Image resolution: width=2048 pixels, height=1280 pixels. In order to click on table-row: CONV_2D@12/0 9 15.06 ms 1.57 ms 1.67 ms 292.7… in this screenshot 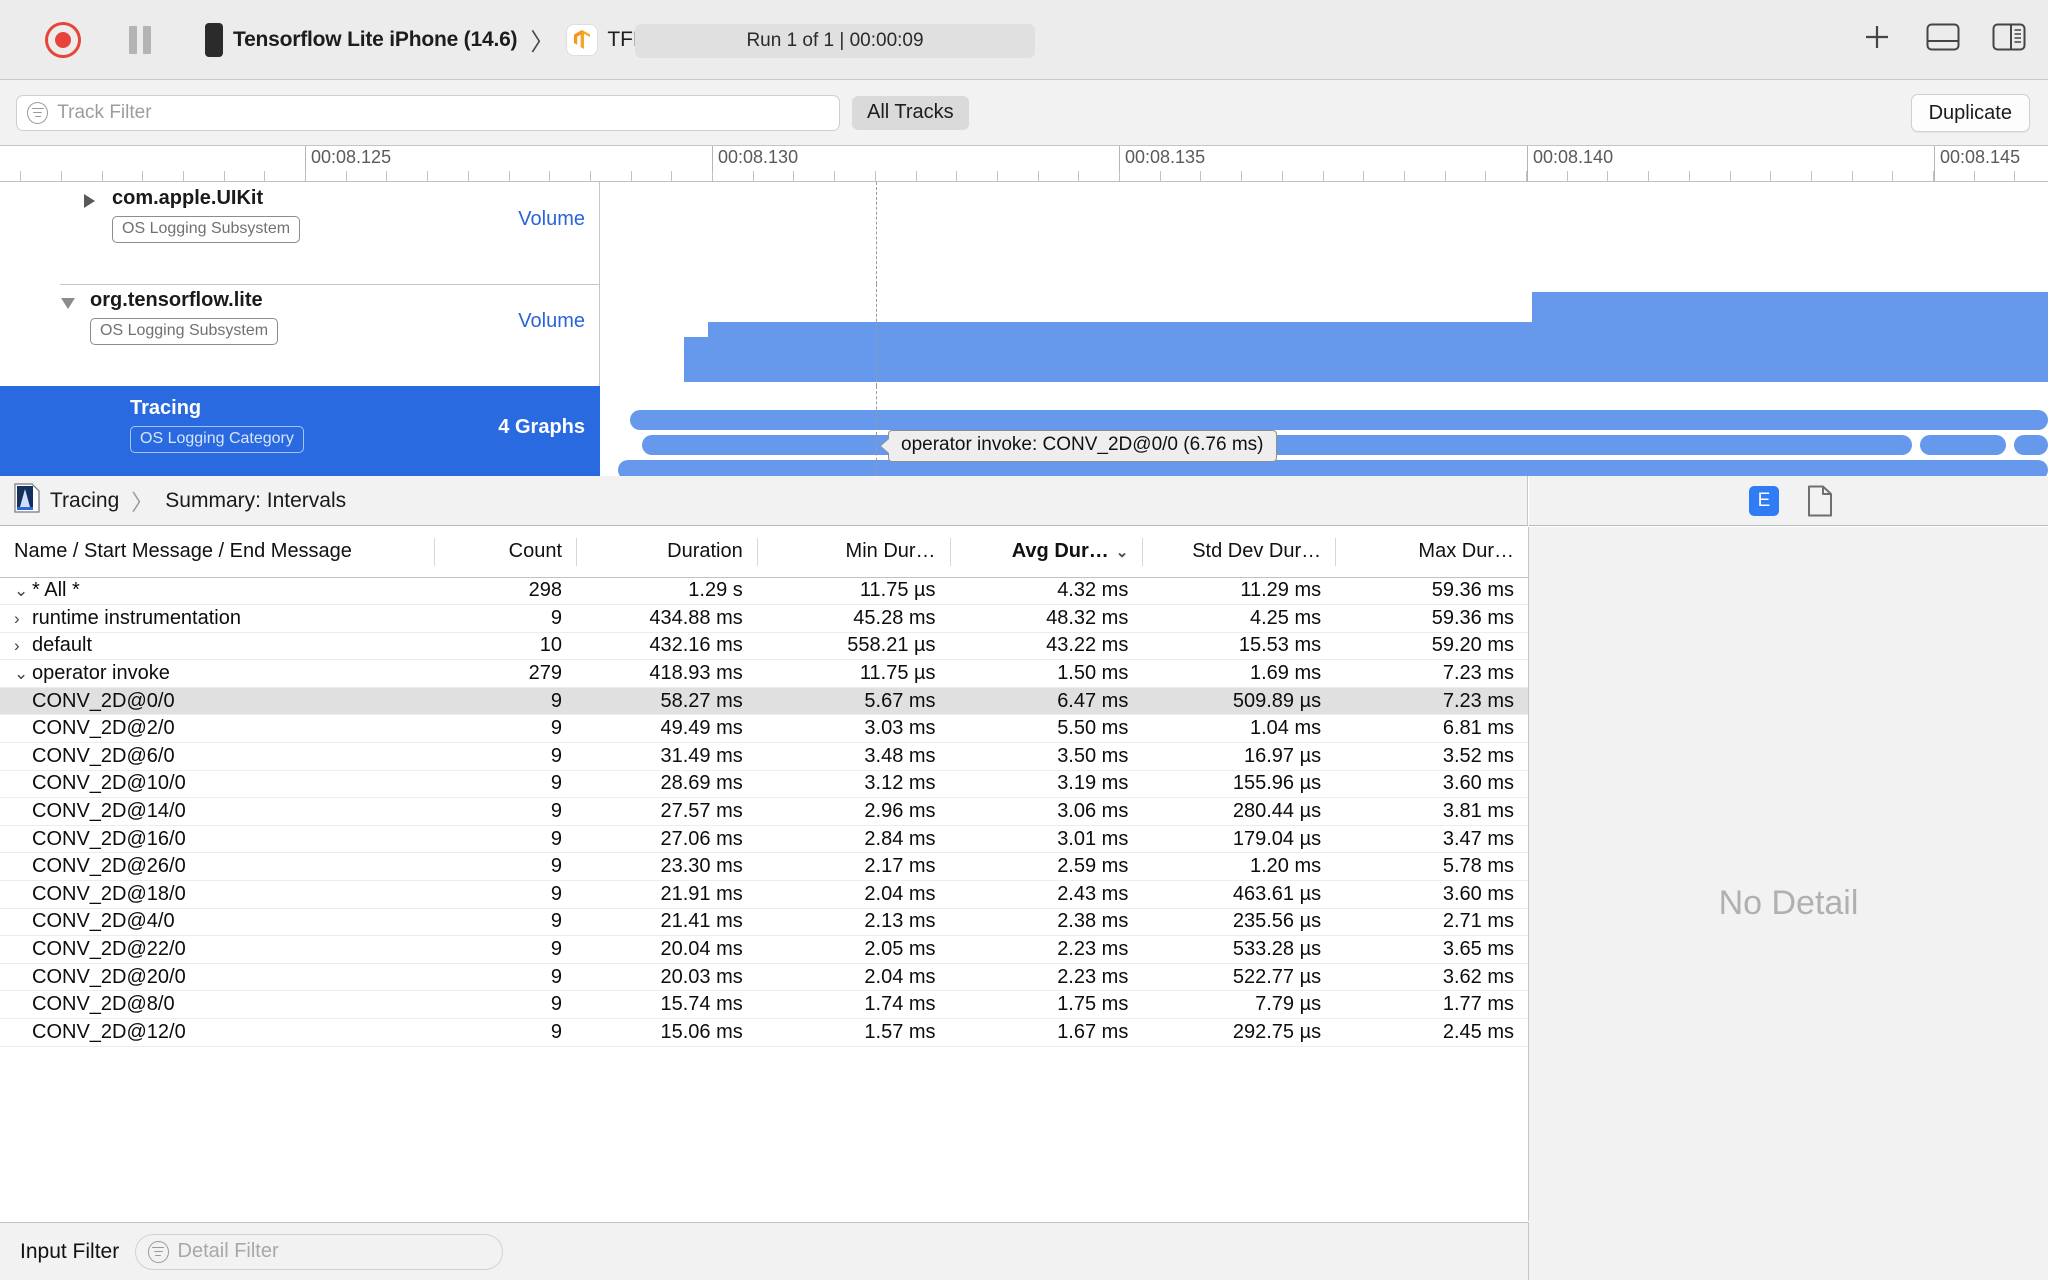, I will do `click(764, 1032)`.